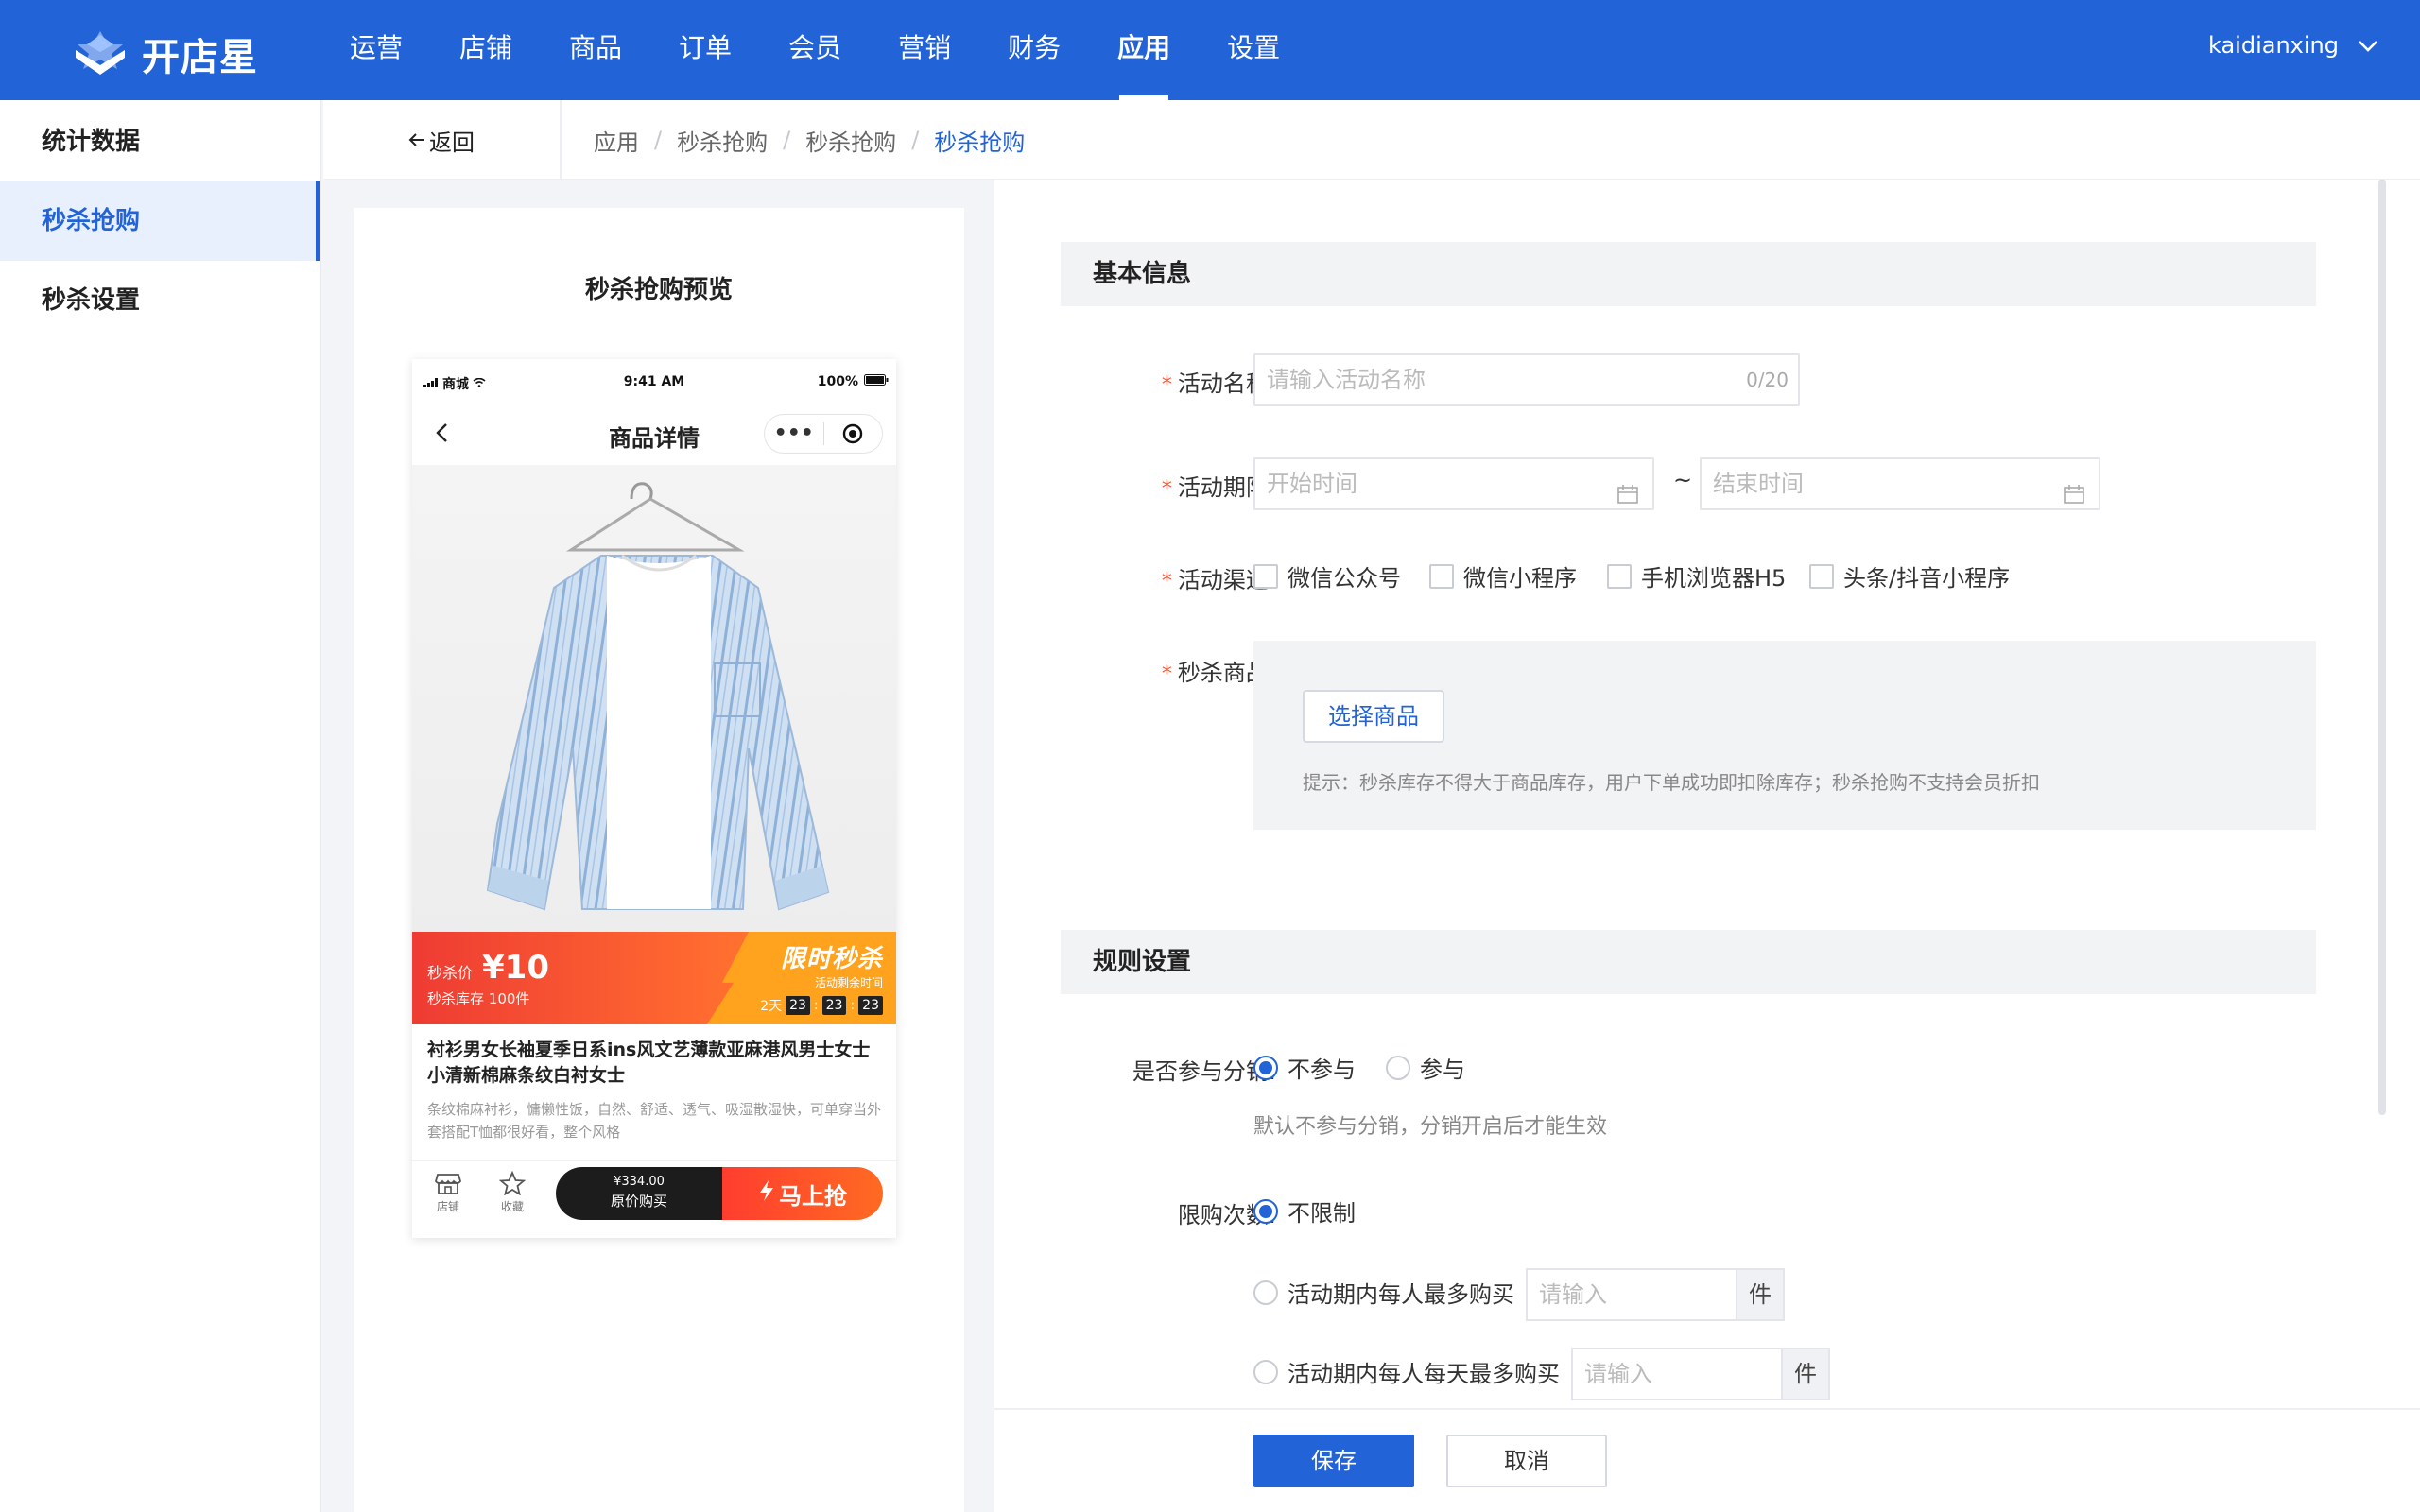 The width and height of the screenshot is (2420, 1512). I want to click on form-footer: 保存 取消, so click(1707, 1460).